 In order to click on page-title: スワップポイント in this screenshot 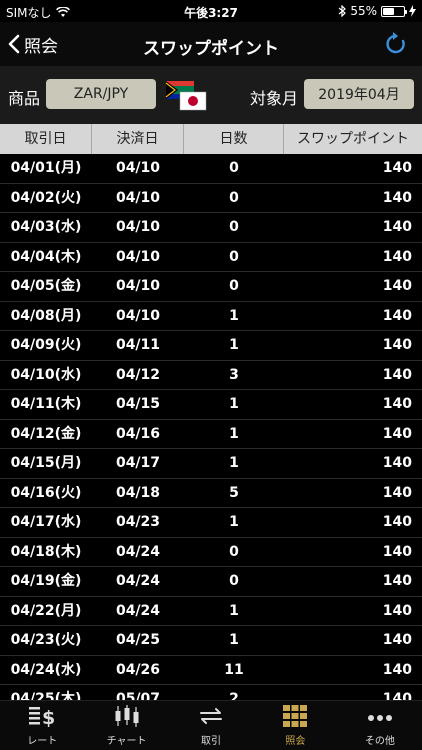, I will do `click(211, 49)`.